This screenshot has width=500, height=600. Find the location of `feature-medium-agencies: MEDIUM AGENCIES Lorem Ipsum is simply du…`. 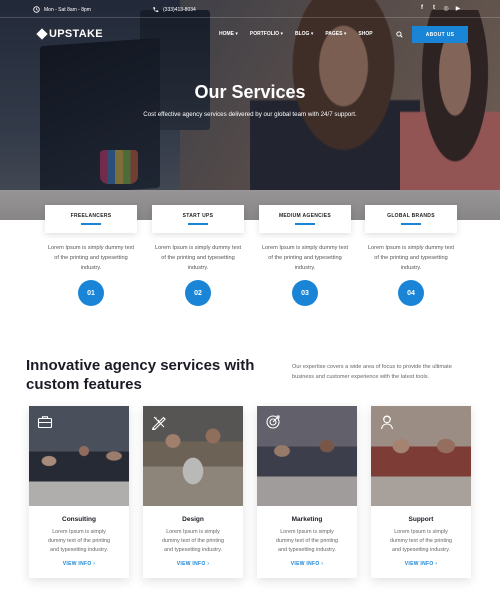

feature-medium-agencies: MEDIUM AGENCIES Lorem Ipsum is simply du… is located at coordinates (305, 255).